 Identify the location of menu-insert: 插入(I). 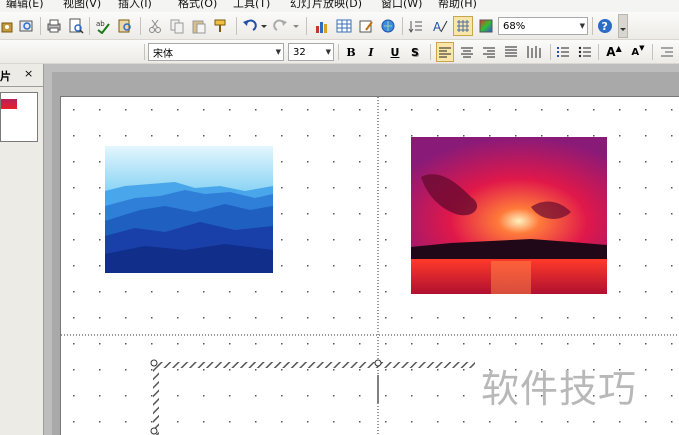
(135, 5).